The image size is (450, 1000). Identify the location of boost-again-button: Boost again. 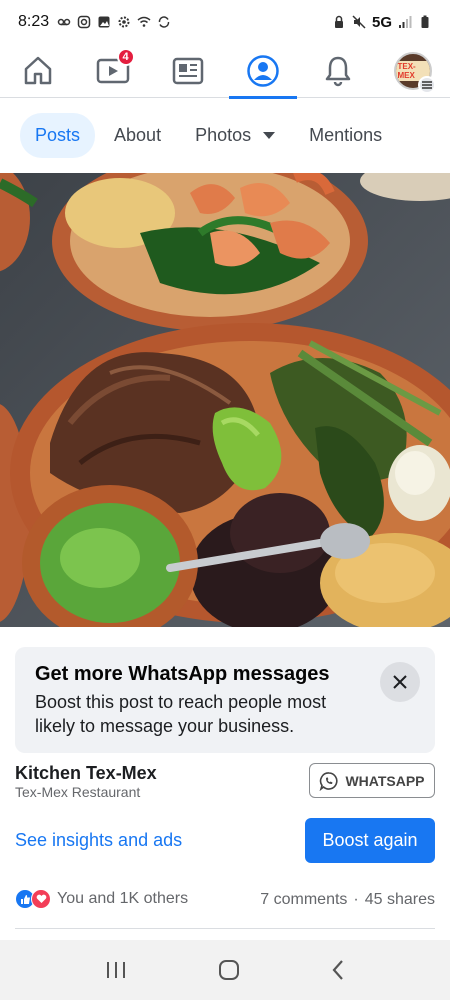
(370, 840).